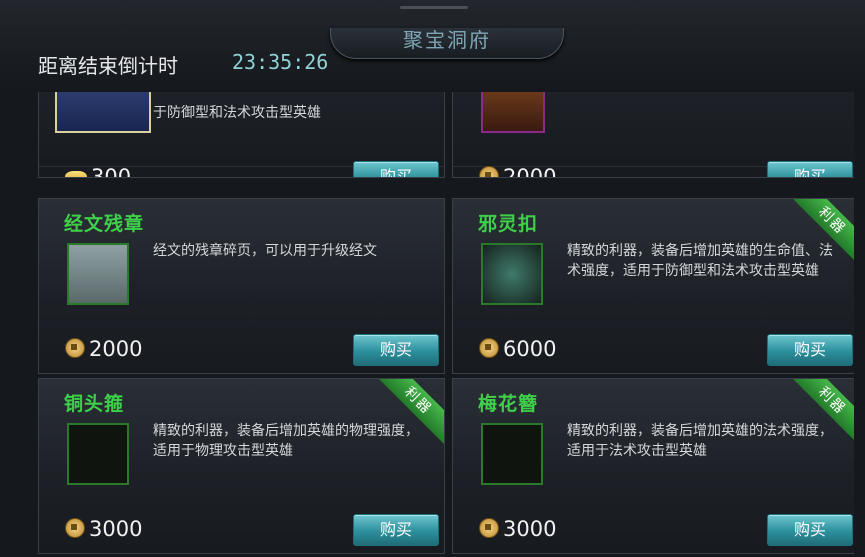 The height and width of the screenshot is (557, 865). What do you see at coordinates (98, 171) in the screenshot?
I see `item-price: 300` at bounding box center [98, 171].